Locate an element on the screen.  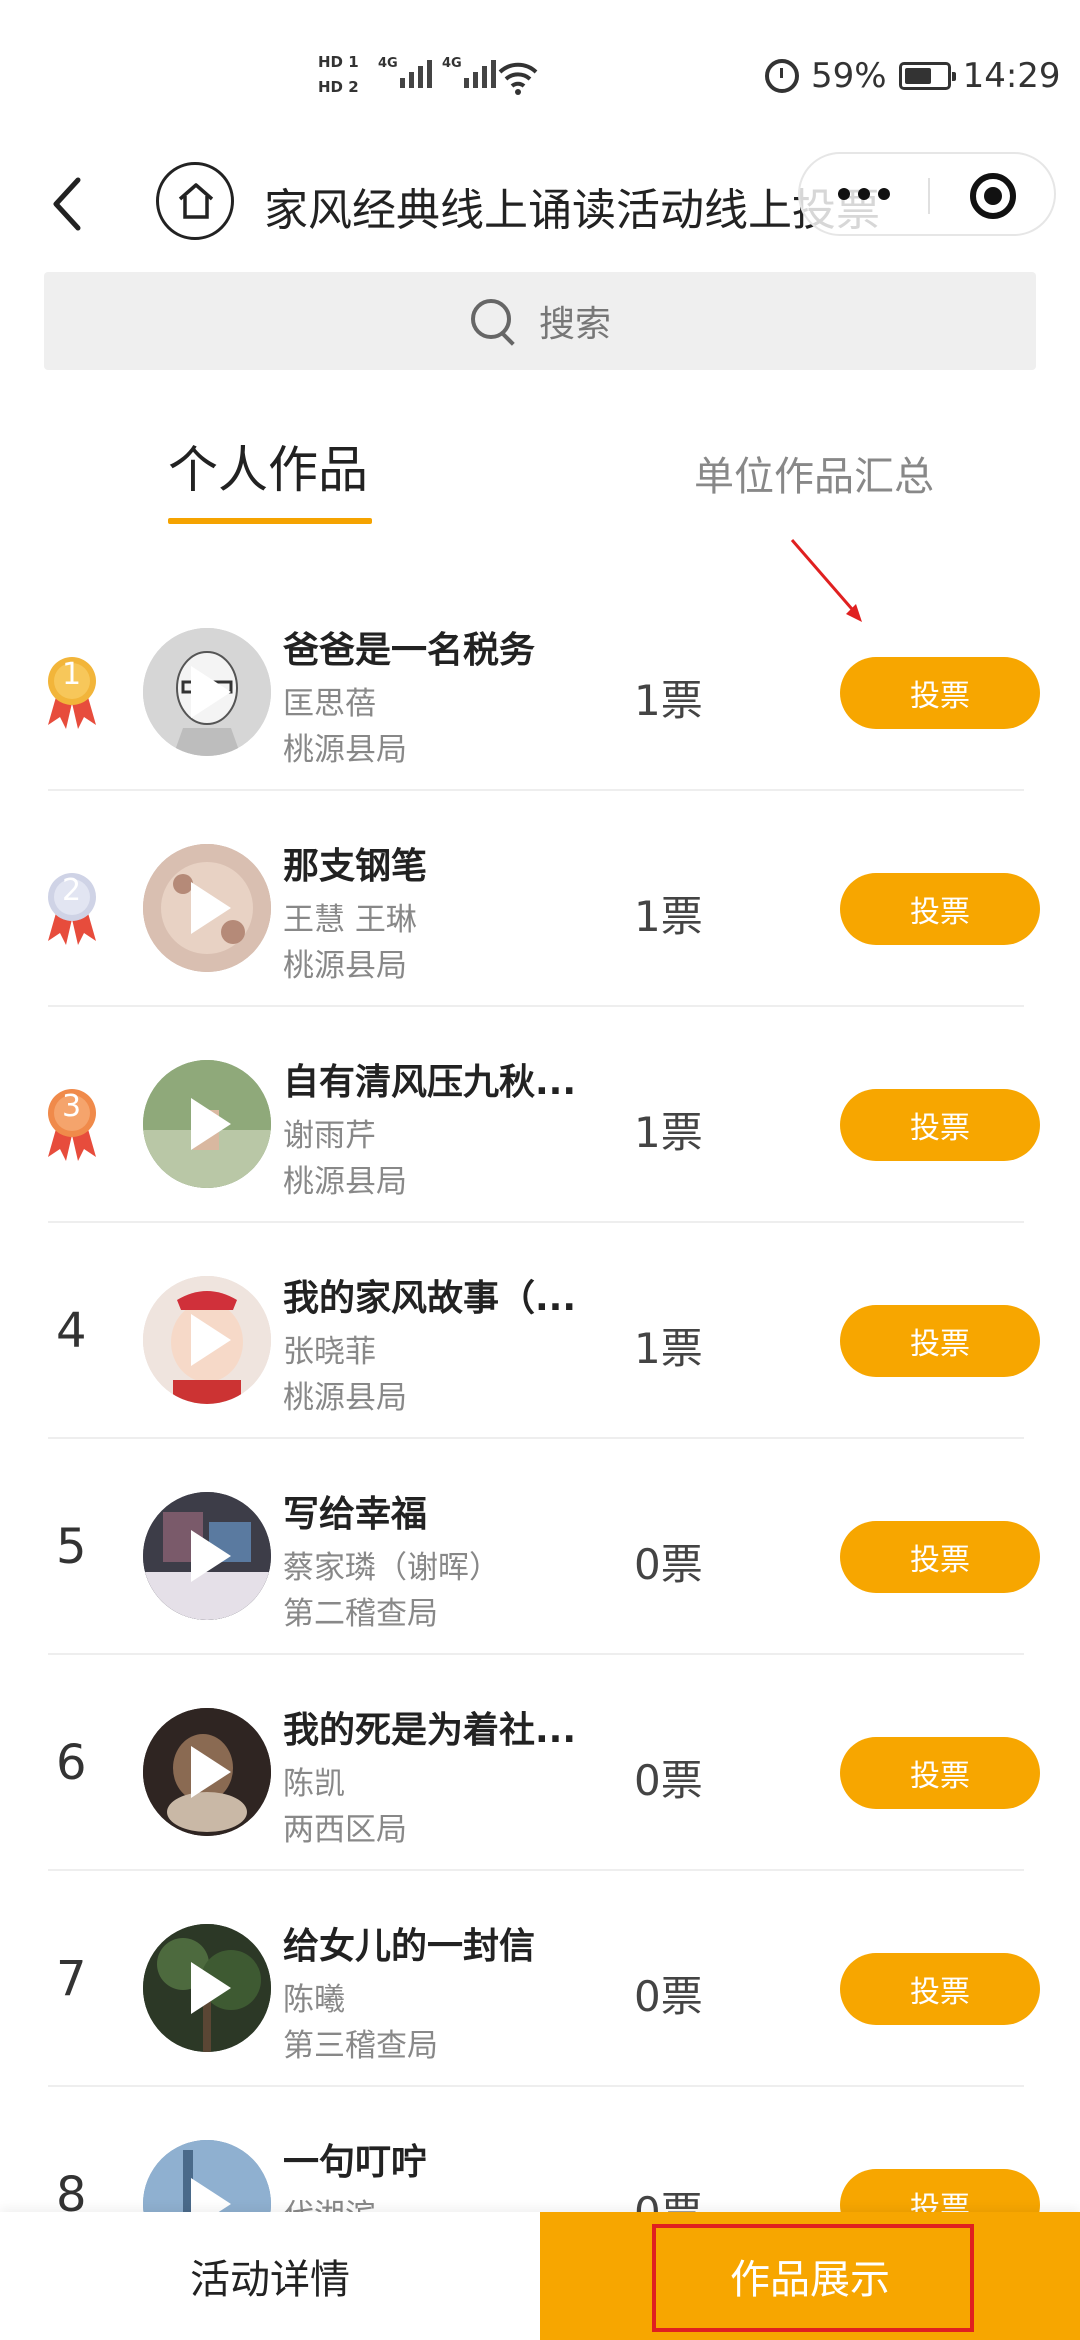
signal-icon: 4G is located at coordinates (405, 72).